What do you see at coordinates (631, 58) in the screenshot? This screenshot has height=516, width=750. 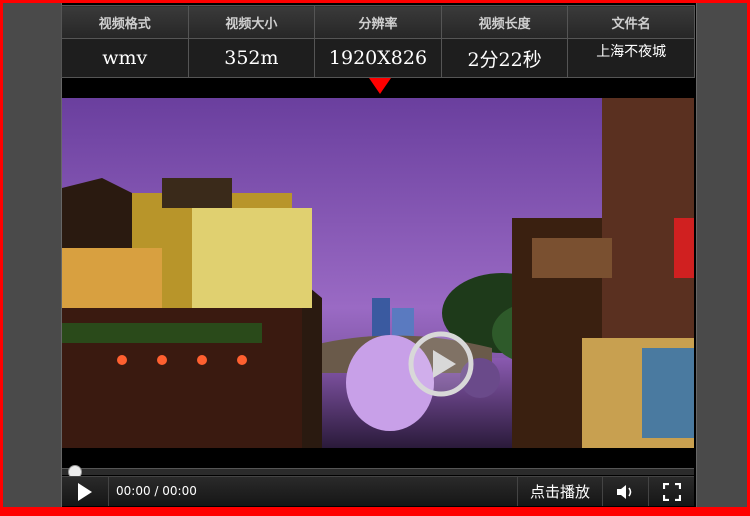 I see `value-filename: 上海不夜城` at bounding box center [631, 58].